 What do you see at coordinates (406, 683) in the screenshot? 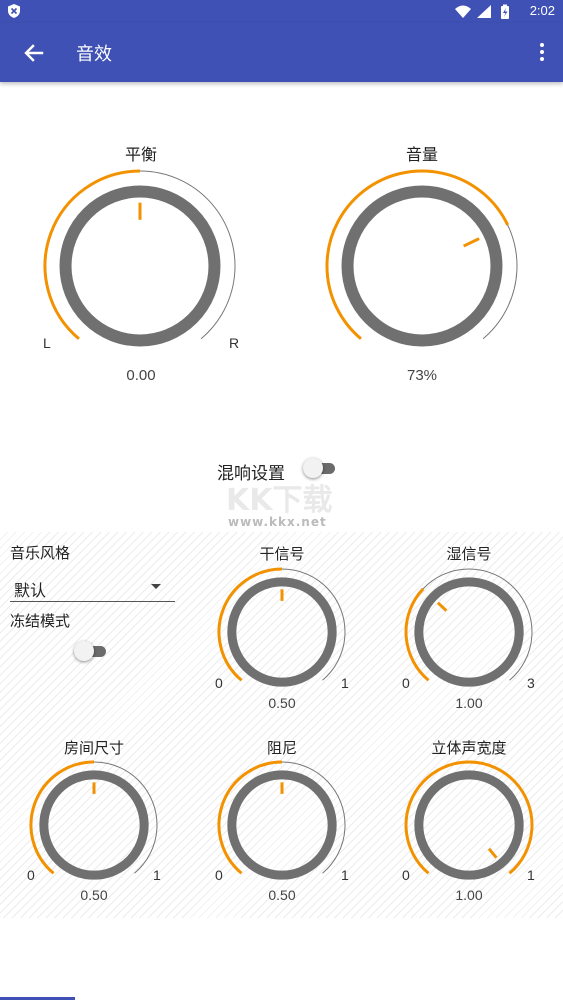
I see `wet-min: 0` at bounding box center [406, 683].